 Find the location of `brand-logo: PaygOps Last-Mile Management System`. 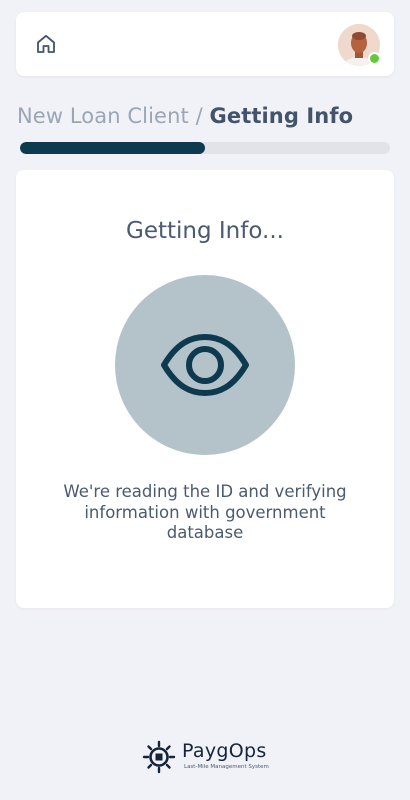

brand-logo: PaygOps Last-Mile Management System is located at coordinates (207, 757).